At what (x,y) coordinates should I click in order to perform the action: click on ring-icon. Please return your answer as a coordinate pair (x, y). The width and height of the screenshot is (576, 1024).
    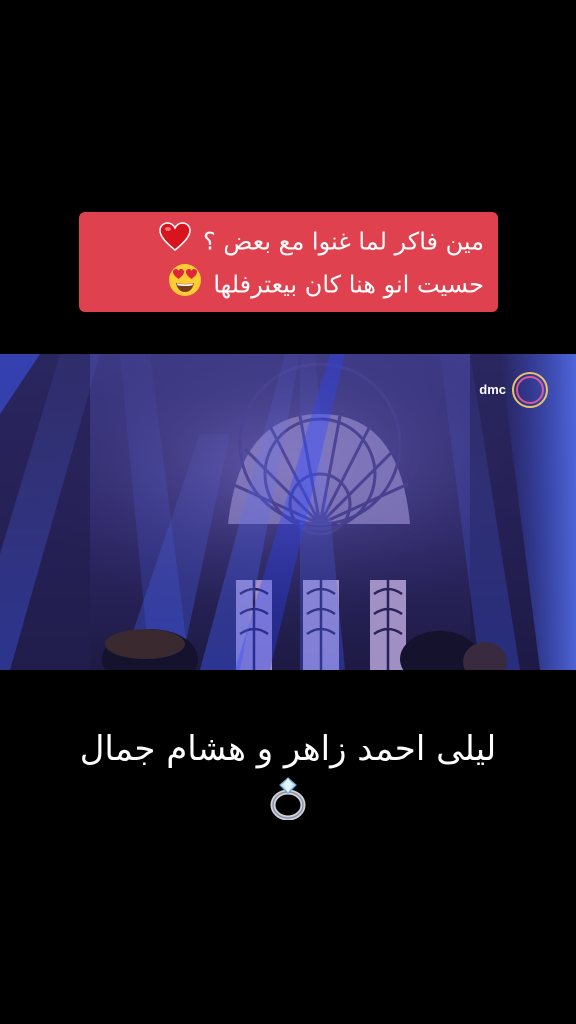
    Looking at the image, I should click on (288, 800).